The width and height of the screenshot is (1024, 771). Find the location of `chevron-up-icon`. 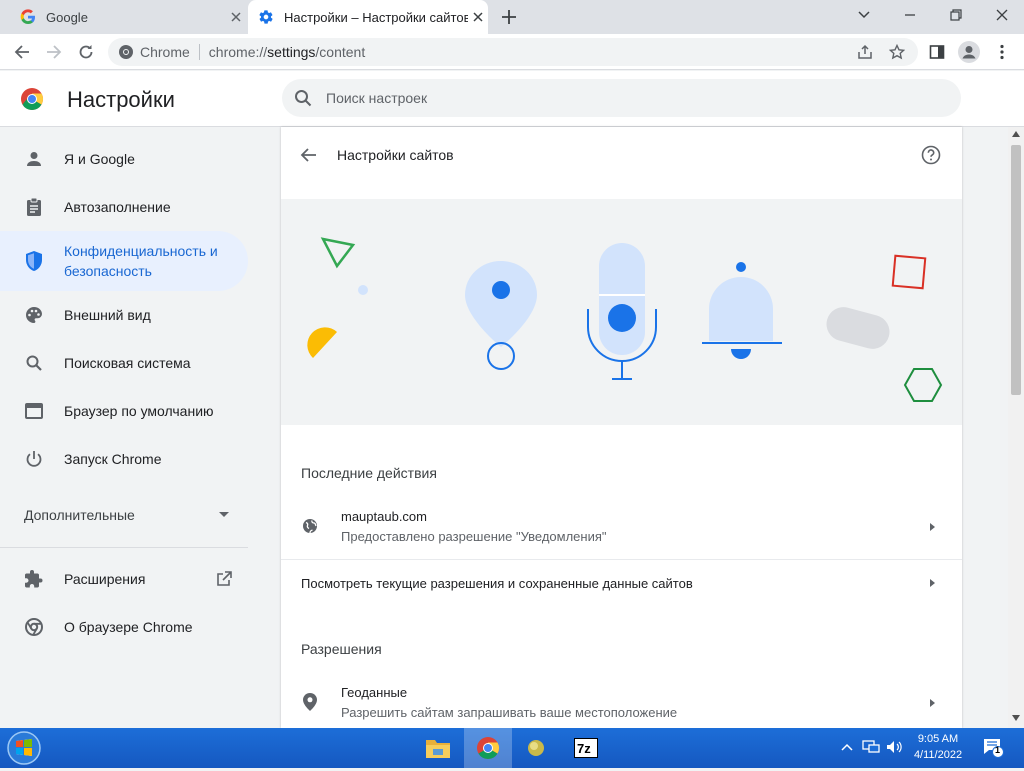

chevron-up-icon is located at coordinates (847, 747).